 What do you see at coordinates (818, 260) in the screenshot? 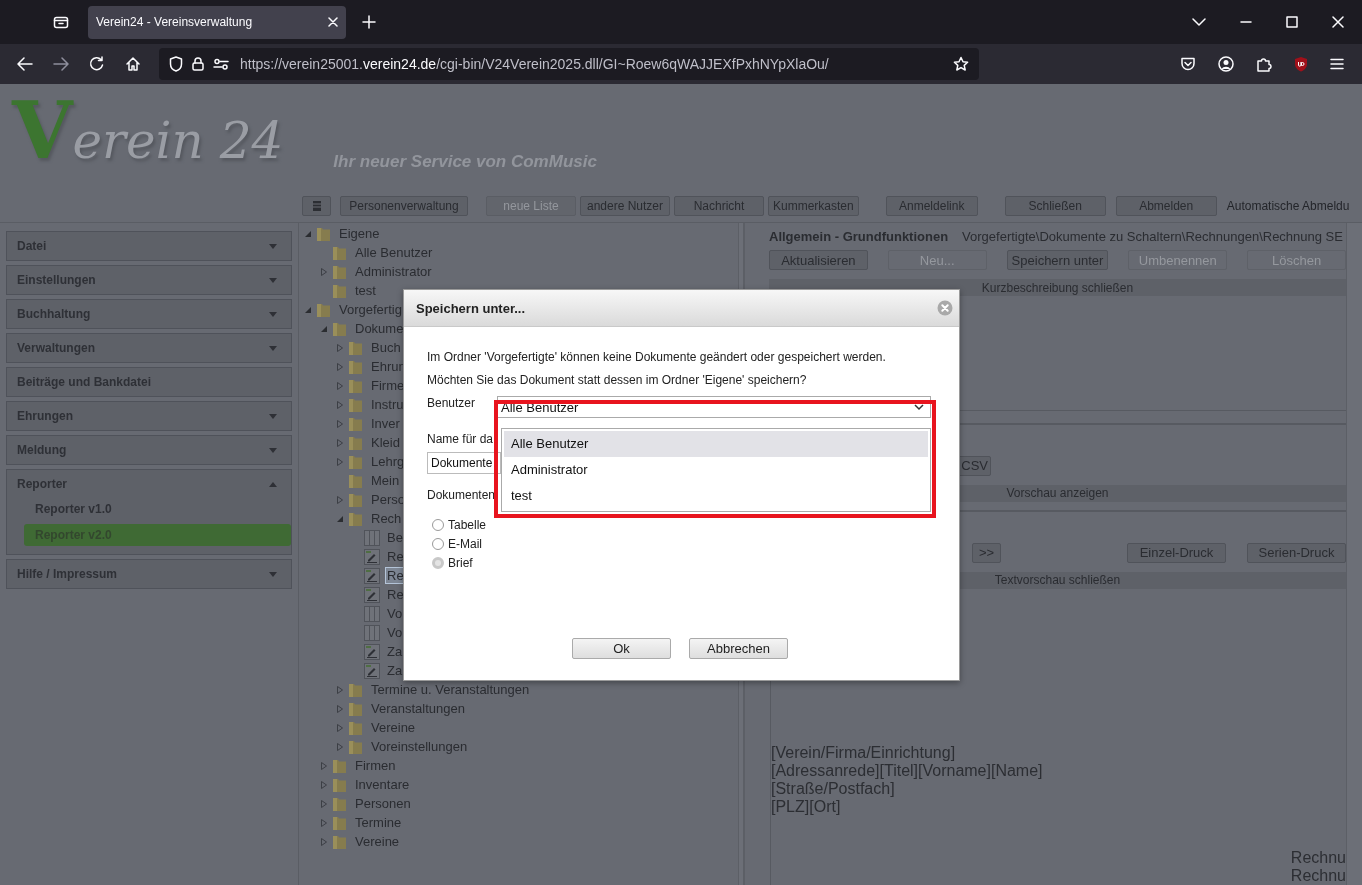
I see `action-button: Aktualisieren` at bounding box center [818, 260].